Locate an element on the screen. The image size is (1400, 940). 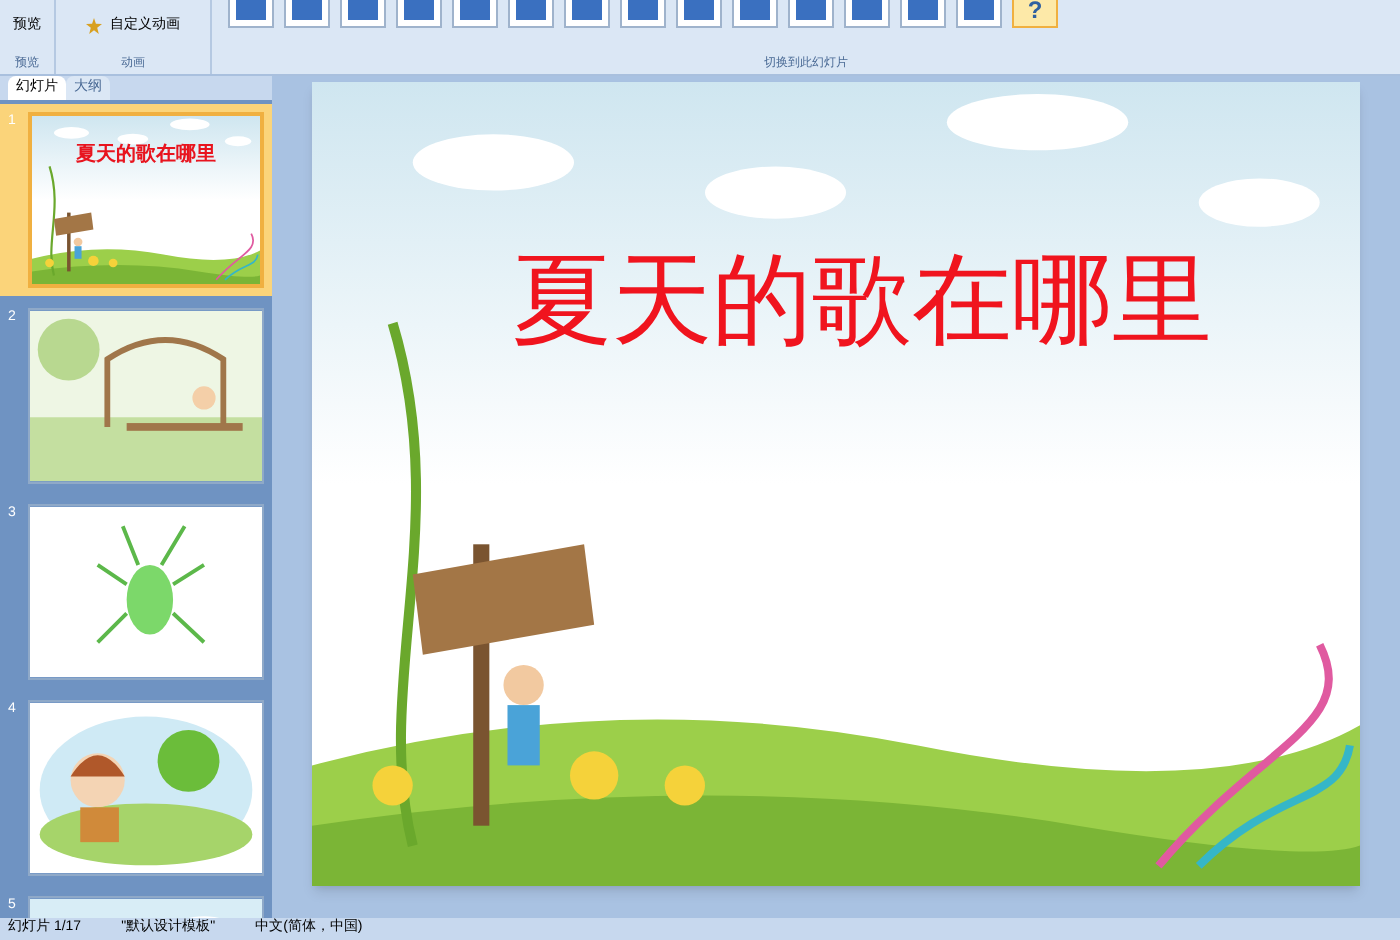
transition-option: ? is located at coordinates (1035, 14).